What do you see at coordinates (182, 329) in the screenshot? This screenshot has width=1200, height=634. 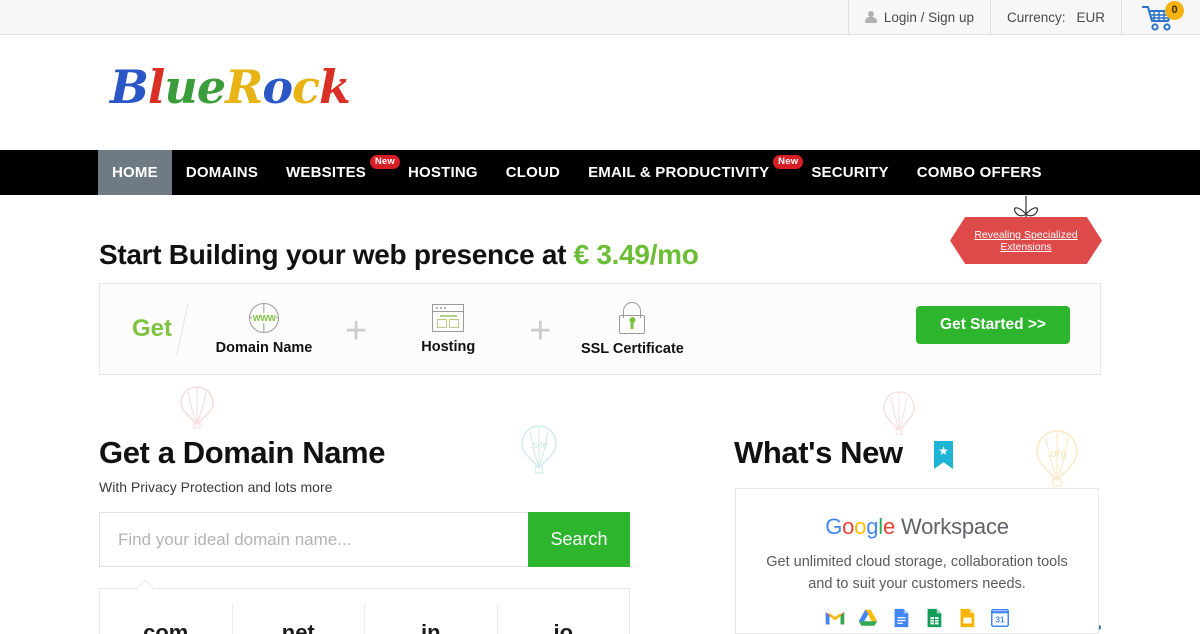 I see `offer-divider` at bounding box center [182, 329].